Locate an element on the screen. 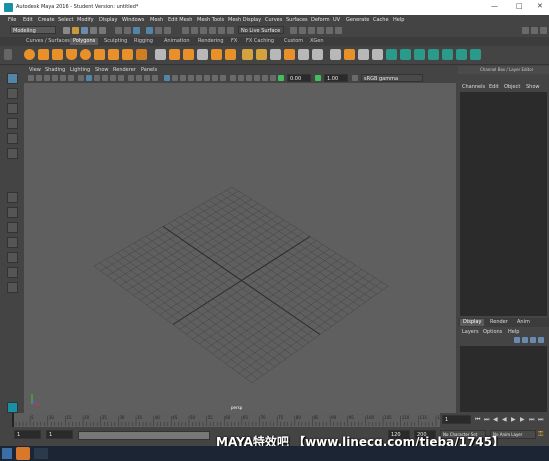  layer-menu-layers: Layers is located at coordinates (470, 332).